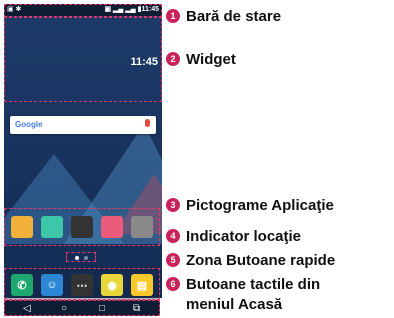 This screenshot has height=318, width=394. Describe the element at coordinates (173, 59) in the screenshot. I see `callout-number: 2` at that location.